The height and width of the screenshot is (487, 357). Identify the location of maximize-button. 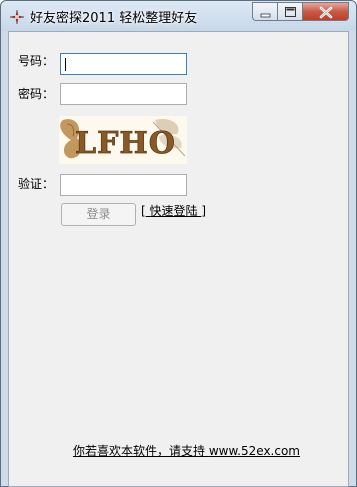
(290, 11).